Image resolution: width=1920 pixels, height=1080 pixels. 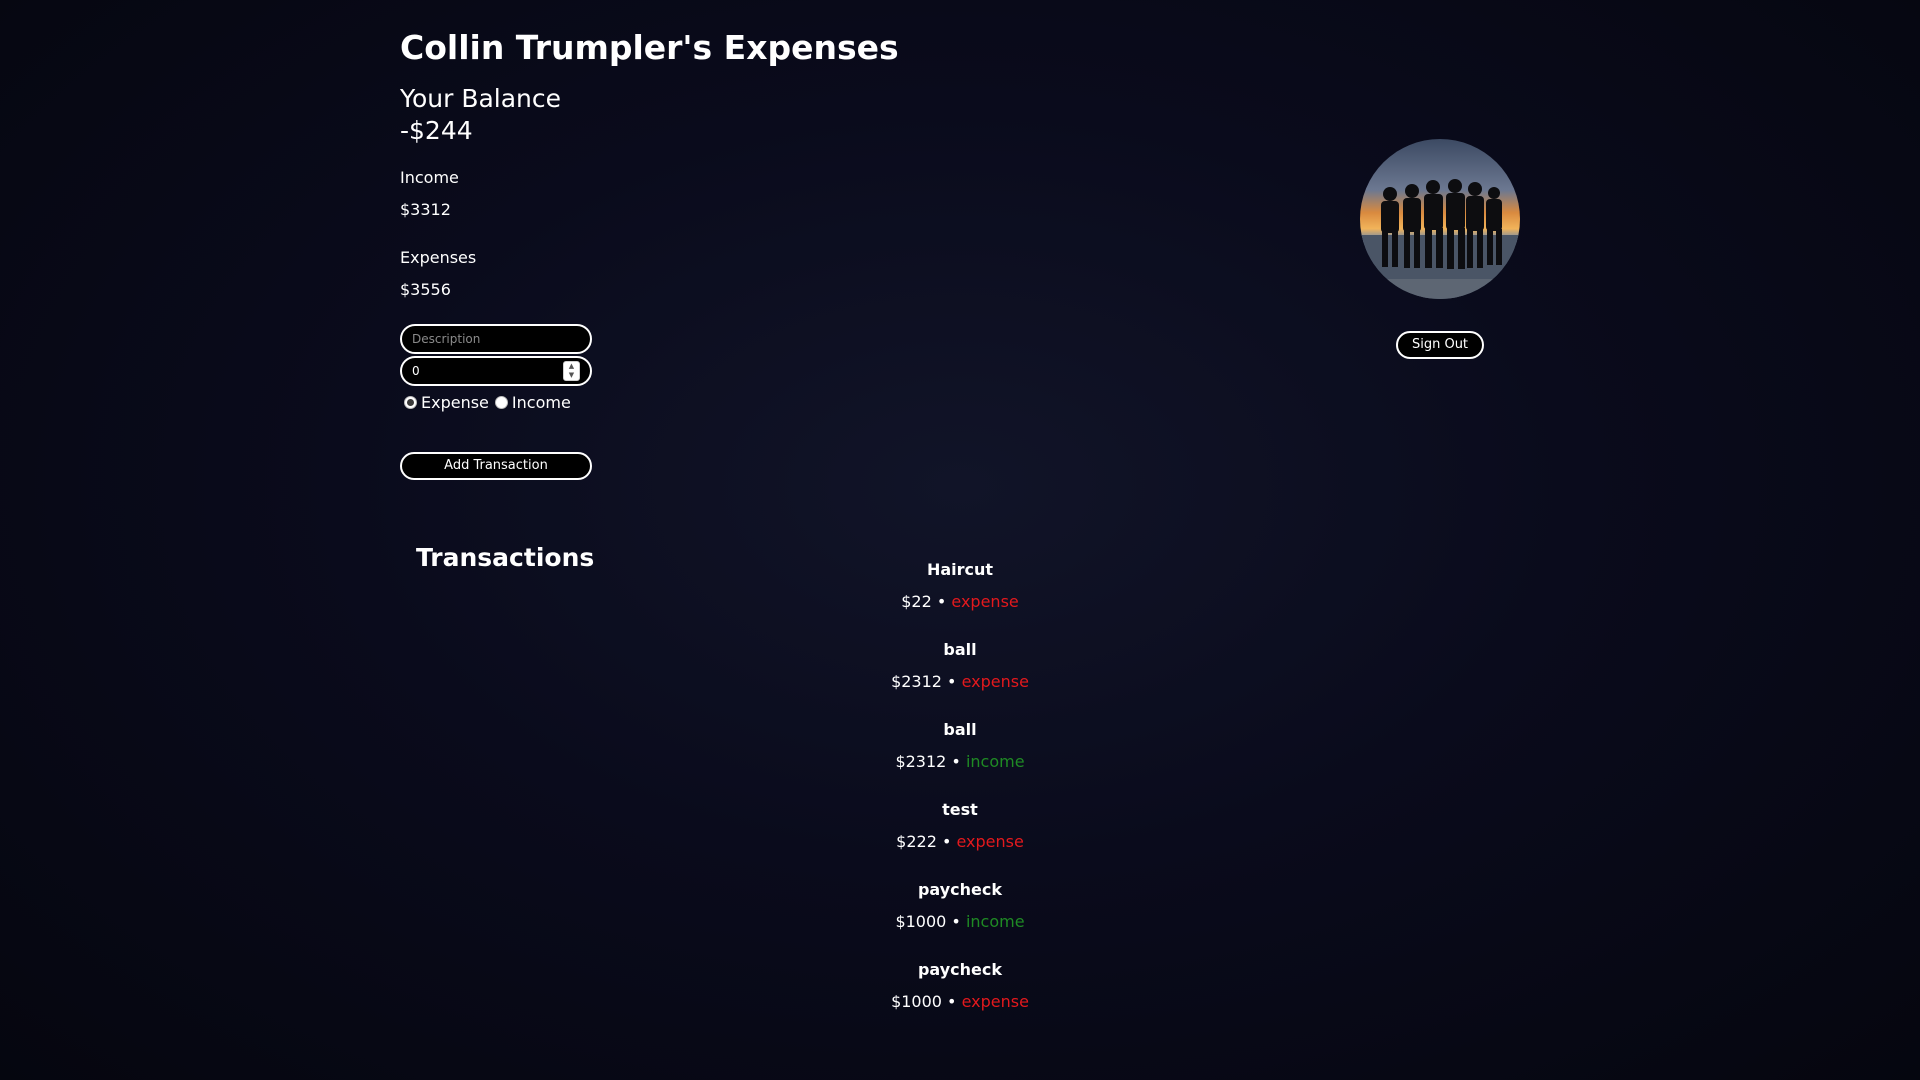 What do you see at coordinates (490, 402) in the screenshot?
I see `transaction-type-radio-group: Expense Income` at bounding box center [490, 402].